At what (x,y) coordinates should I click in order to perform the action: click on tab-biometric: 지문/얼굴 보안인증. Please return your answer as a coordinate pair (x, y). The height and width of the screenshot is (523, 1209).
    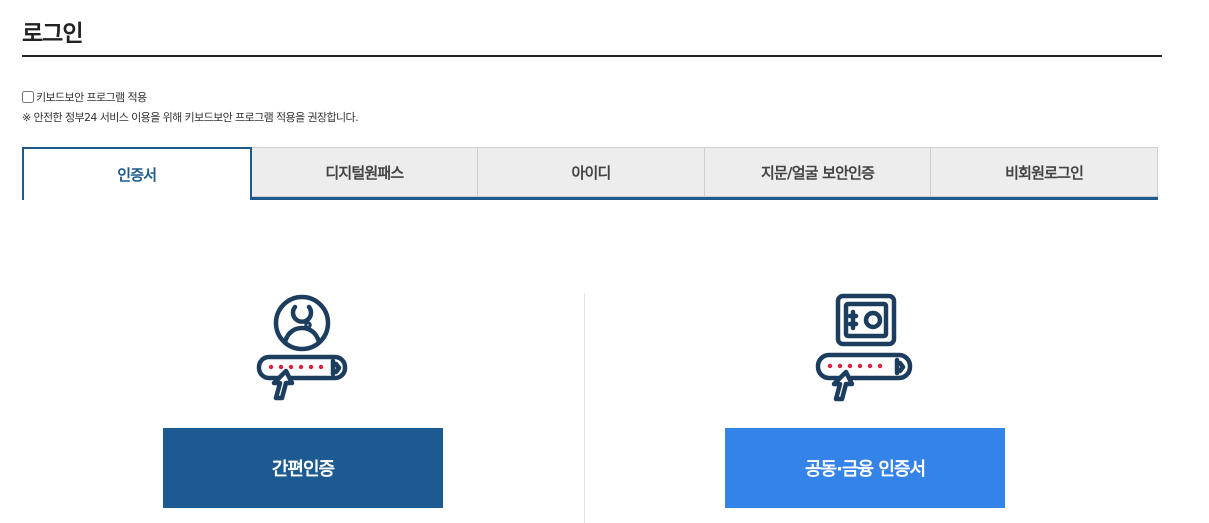
    Looking at the image, I should click on (818, 172).